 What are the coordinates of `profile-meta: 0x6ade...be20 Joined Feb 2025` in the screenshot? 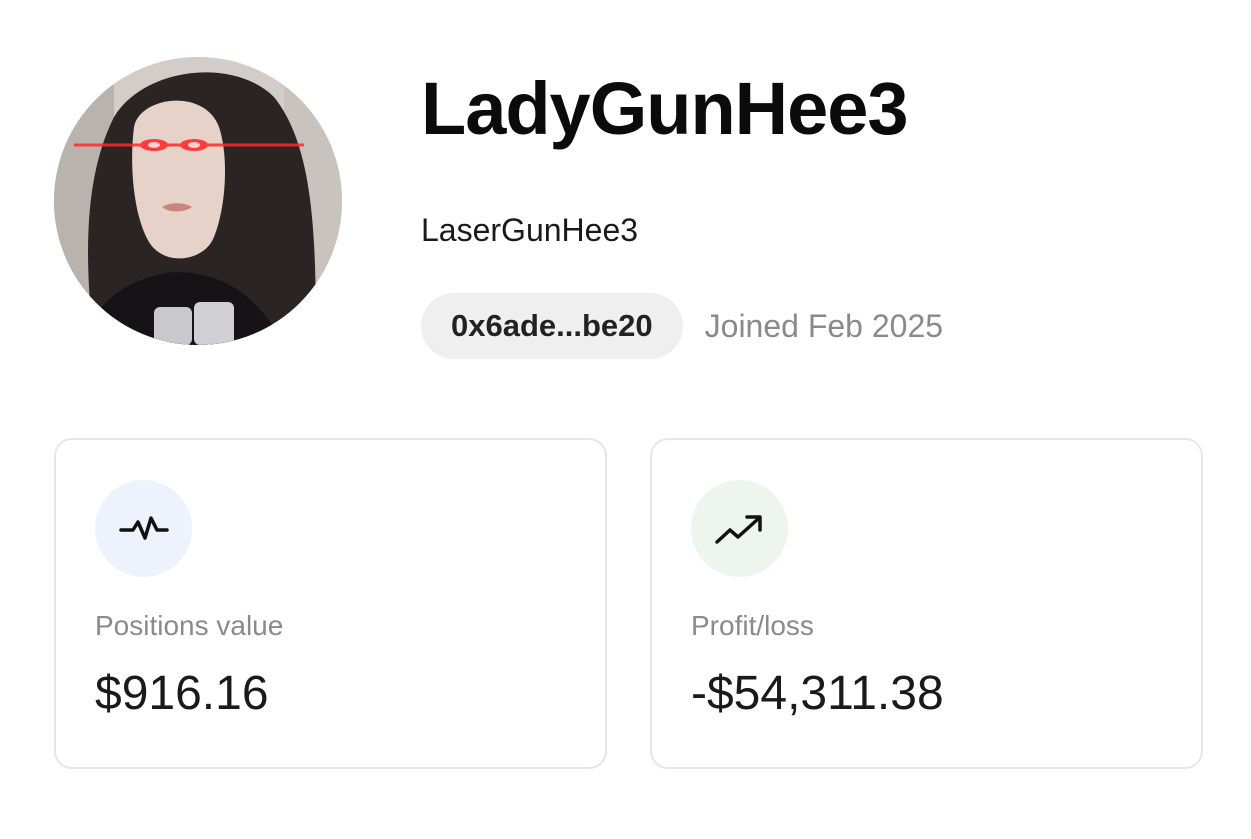 It's located at (682, 326).